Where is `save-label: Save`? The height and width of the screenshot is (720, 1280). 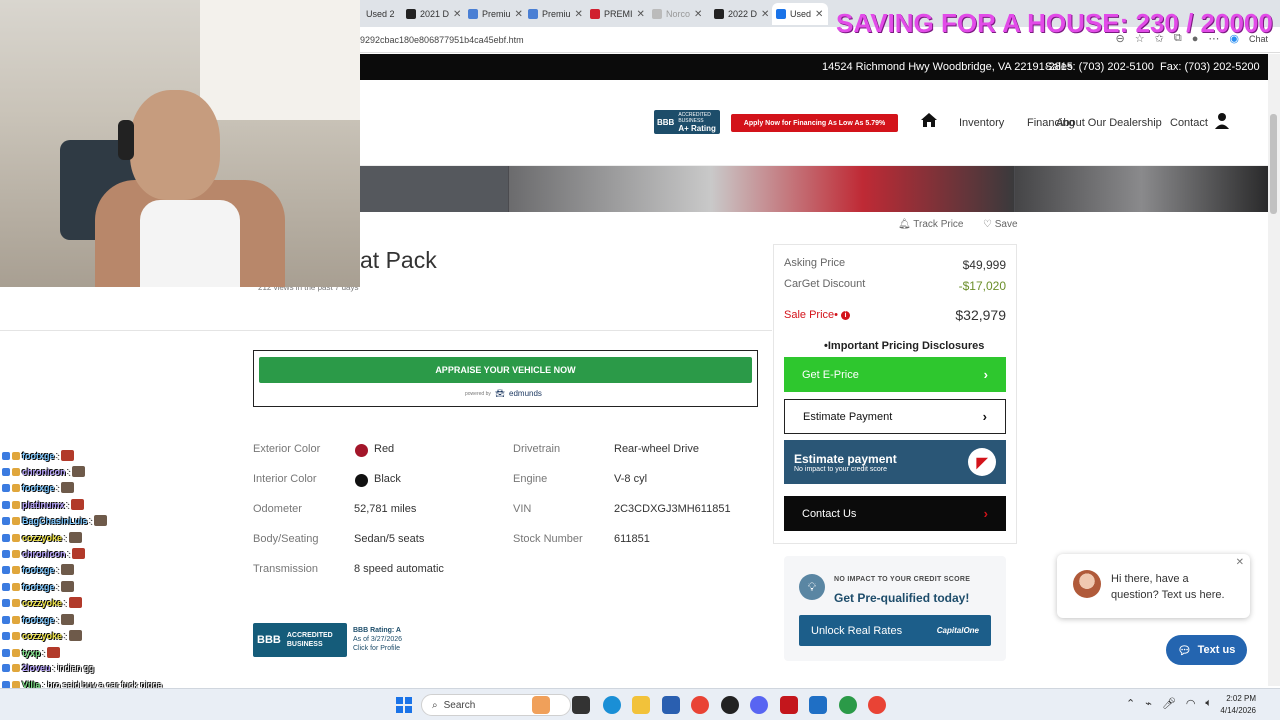 save-label: Save is located at coordinates (1006, 224).